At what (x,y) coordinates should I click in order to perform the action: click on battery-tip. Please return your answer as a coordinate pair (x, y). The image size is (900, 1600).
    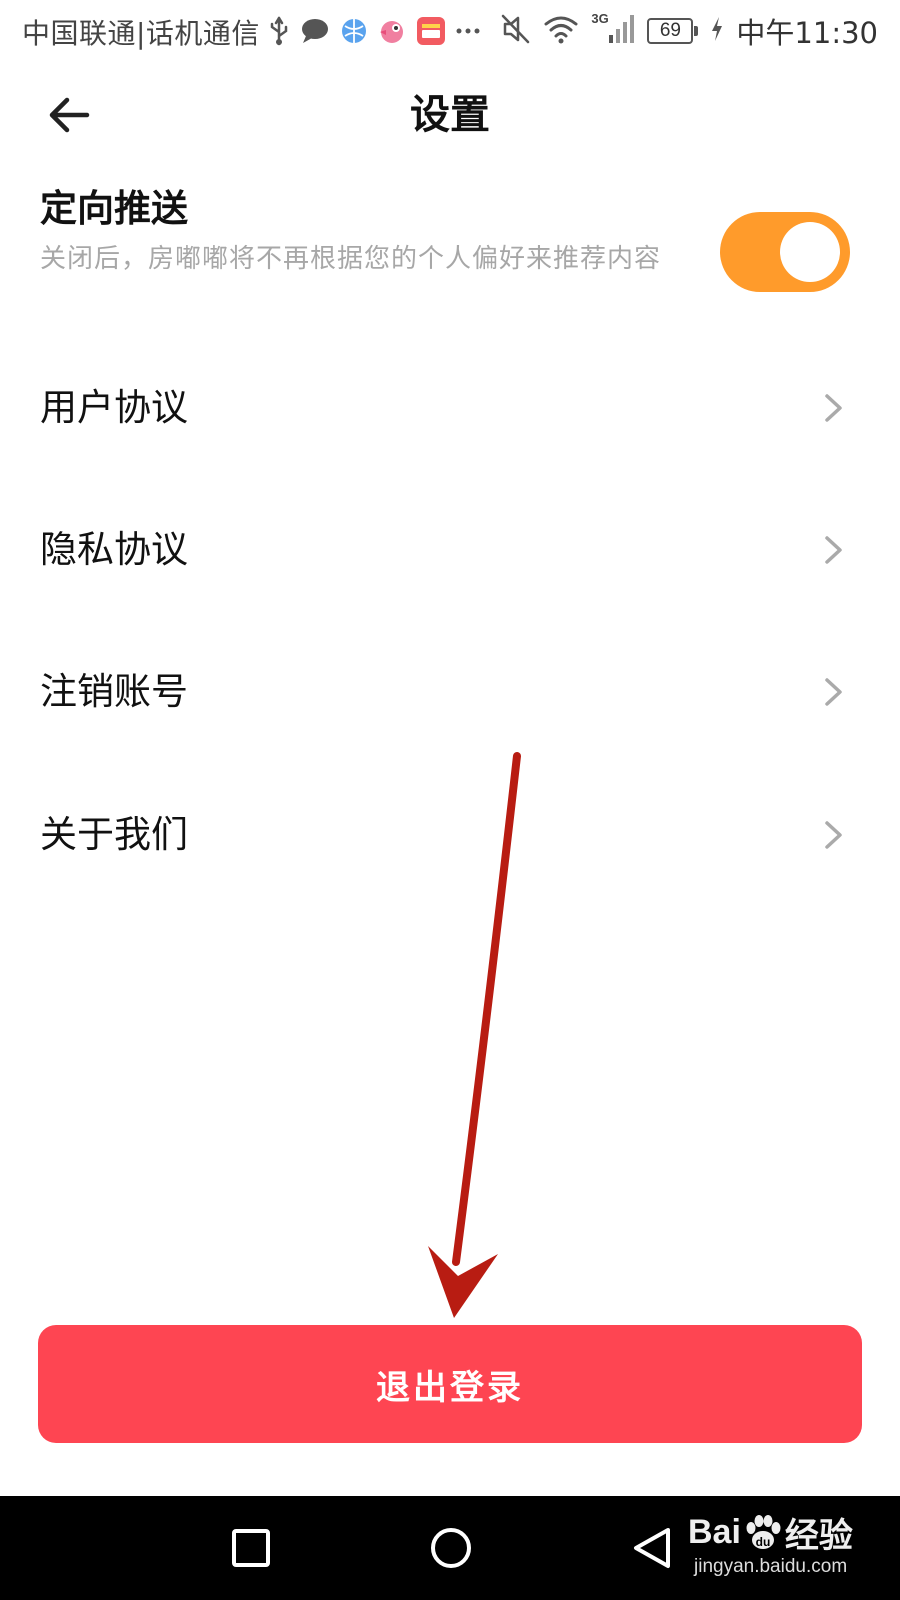
    Looking at the image, I should click on (696, 31).